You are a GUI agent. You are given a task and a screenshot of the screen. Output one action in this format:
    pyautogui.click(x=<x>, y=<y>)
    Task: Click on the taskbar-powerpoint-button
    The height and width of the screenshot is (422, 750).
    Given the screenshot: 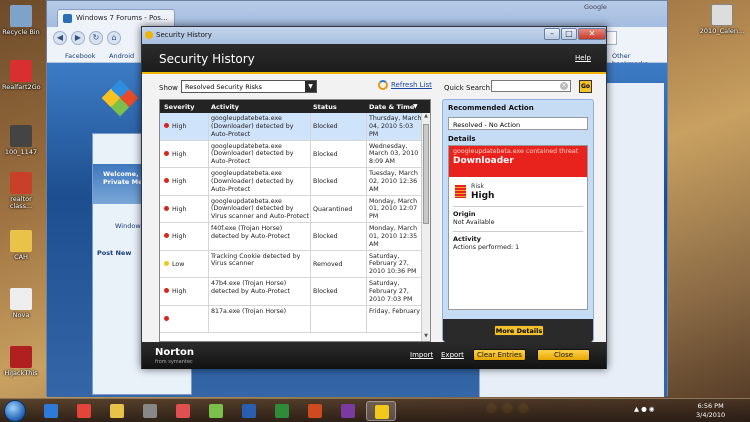 What is the action you would take?
    pyautogui.click(x=315, y=411)
    